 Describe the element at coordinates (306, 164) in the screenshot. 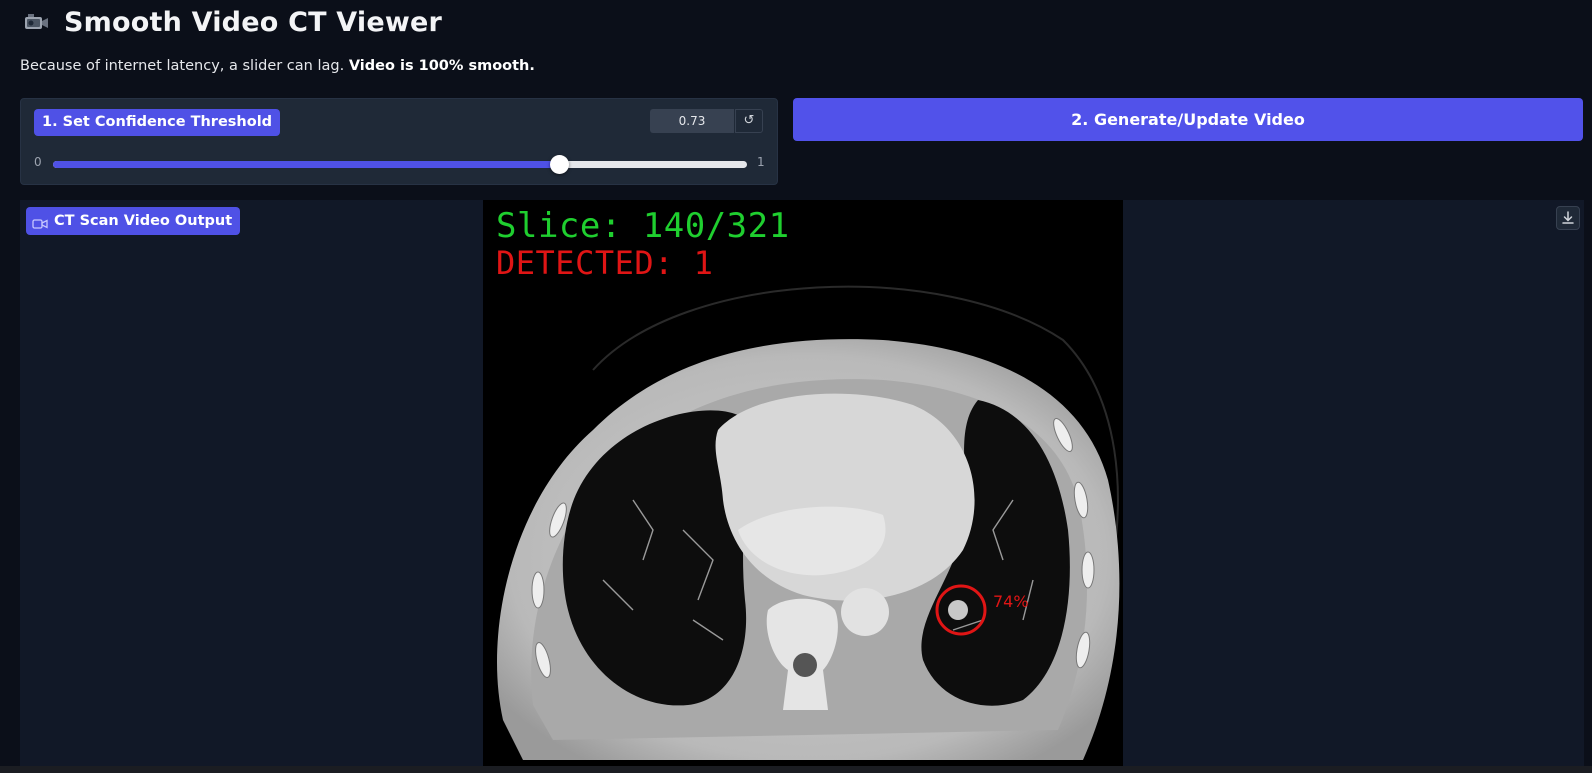

I see `slider-fill` at that location.